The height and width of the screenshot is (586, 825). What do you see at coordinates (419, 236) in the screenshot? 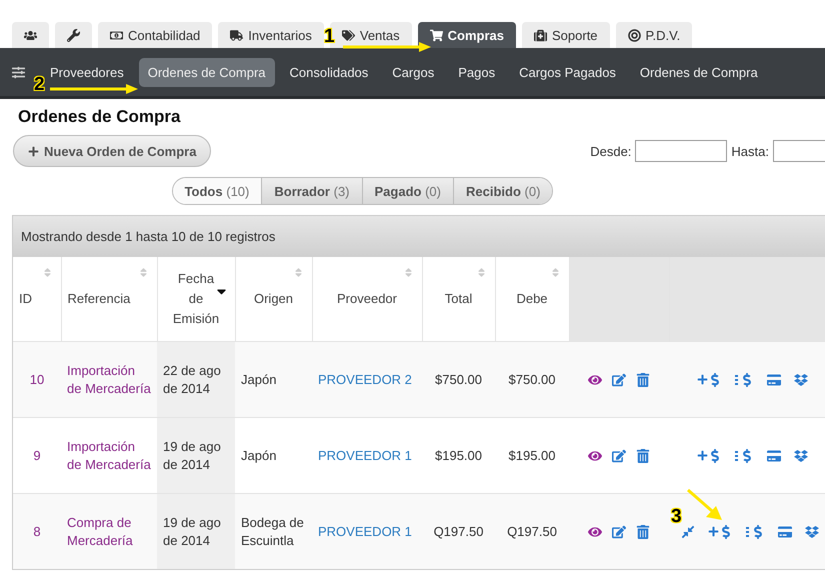
I see `records-info: Mostrando desde 1 hasta 10 de 10 registros` at bounding box center [419, 236].